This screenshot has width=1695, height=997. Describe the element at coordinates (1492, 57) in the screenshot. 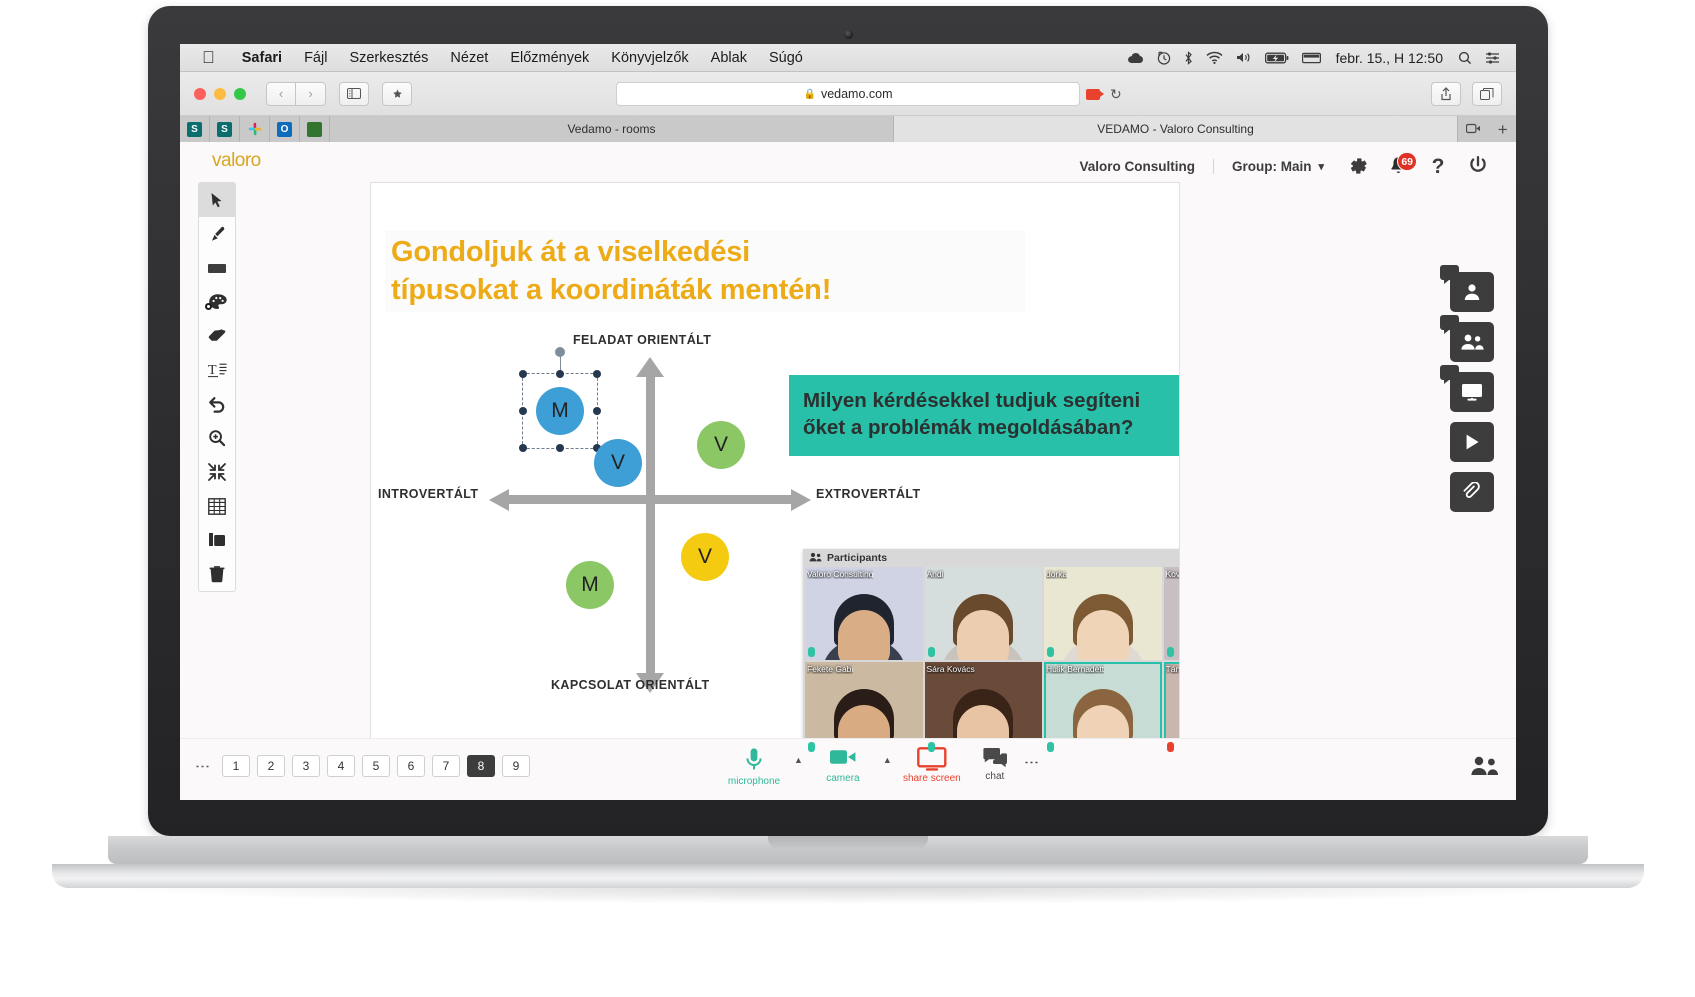

I see `control-center-icon` at that location.